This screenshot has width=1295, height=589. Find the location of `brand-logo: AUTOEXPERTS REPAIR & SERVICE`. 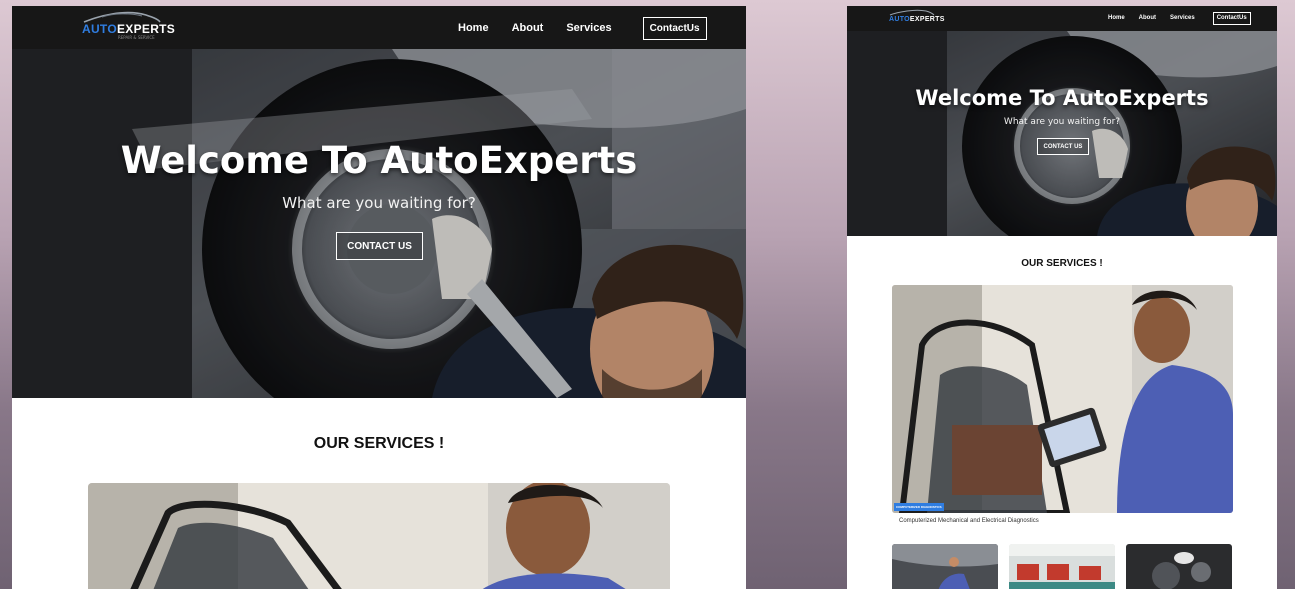

brand-logo: AUTOEXPERTS REPAIR & SERVICE is located at coordinates (128, 25).